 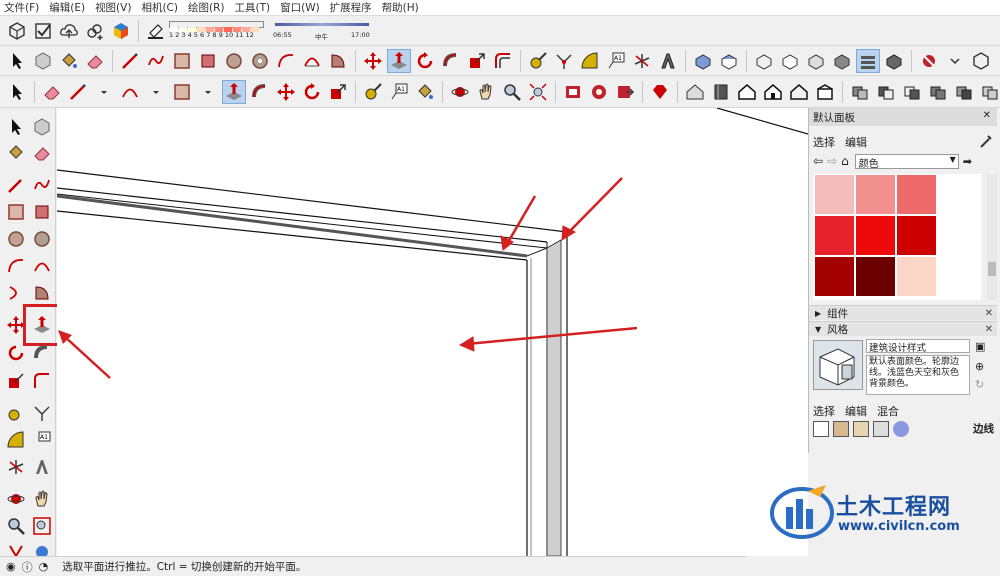 I want to click on credits-icon: ⓘ, so click(x=27, y=567).